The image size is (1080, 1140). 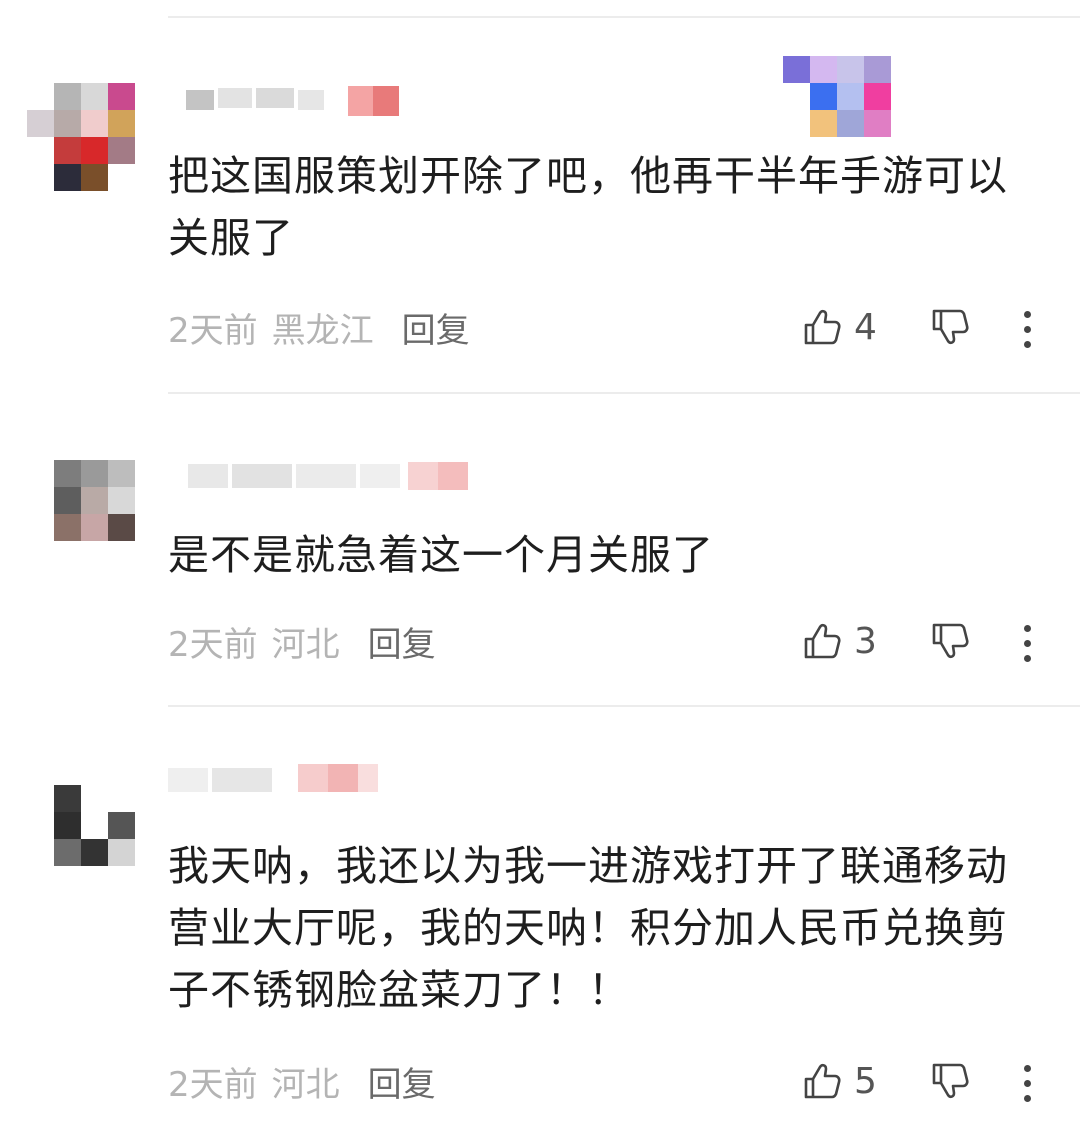 What do you see at coordinates (838, 90) in the screenshot?
I see `user-badge-image` at bounding box center [838, 90].